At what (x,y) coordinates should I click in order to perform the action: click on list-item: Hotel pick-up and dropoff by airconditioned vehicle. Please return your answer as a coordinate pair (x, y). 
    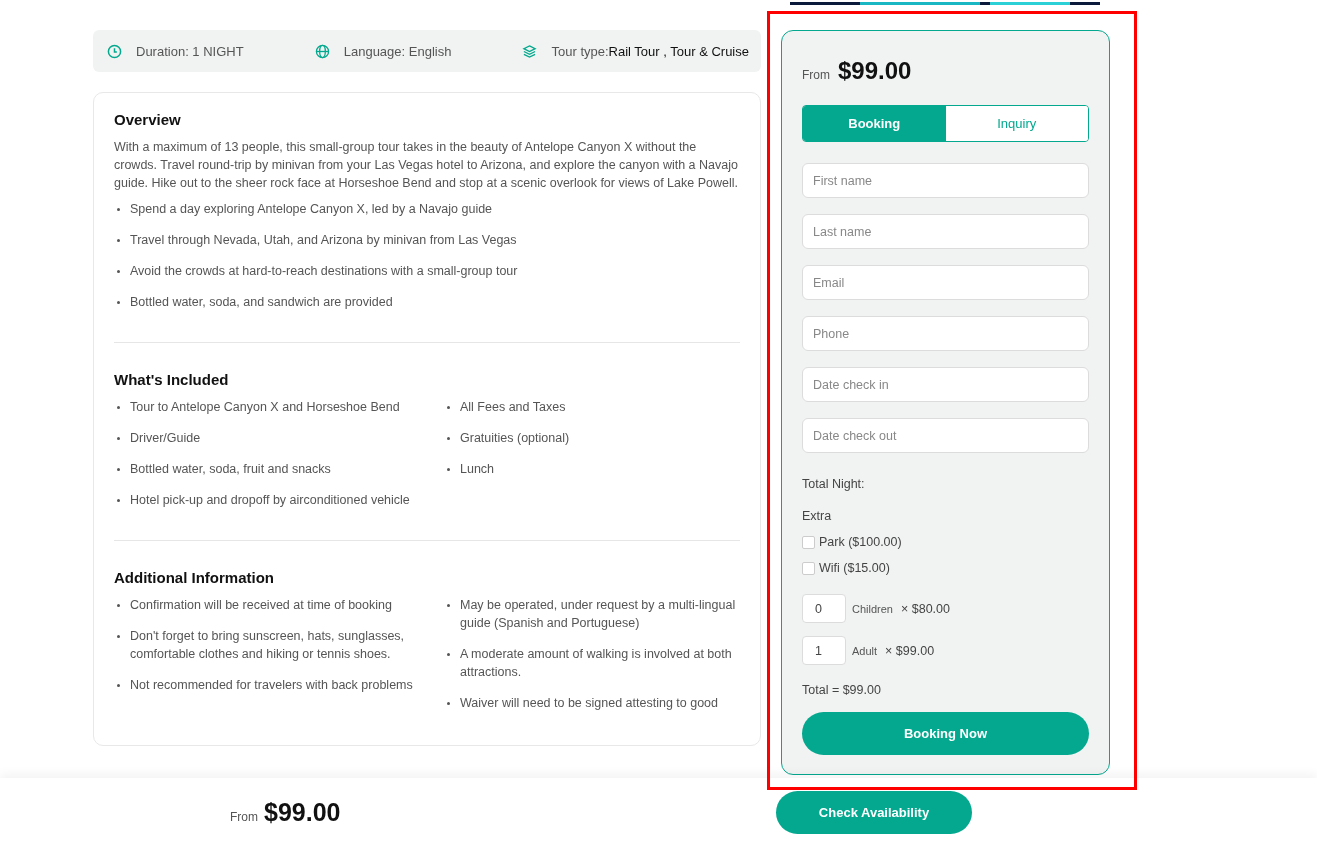
    Looking at the image, I should click on (279, 500).